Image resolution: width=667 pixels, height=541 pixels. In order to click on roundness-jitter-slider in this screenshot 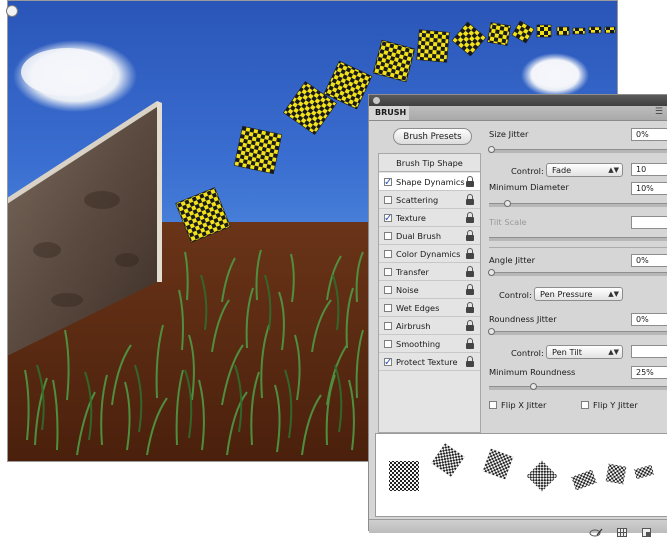, I will do `click(577, 331)`.